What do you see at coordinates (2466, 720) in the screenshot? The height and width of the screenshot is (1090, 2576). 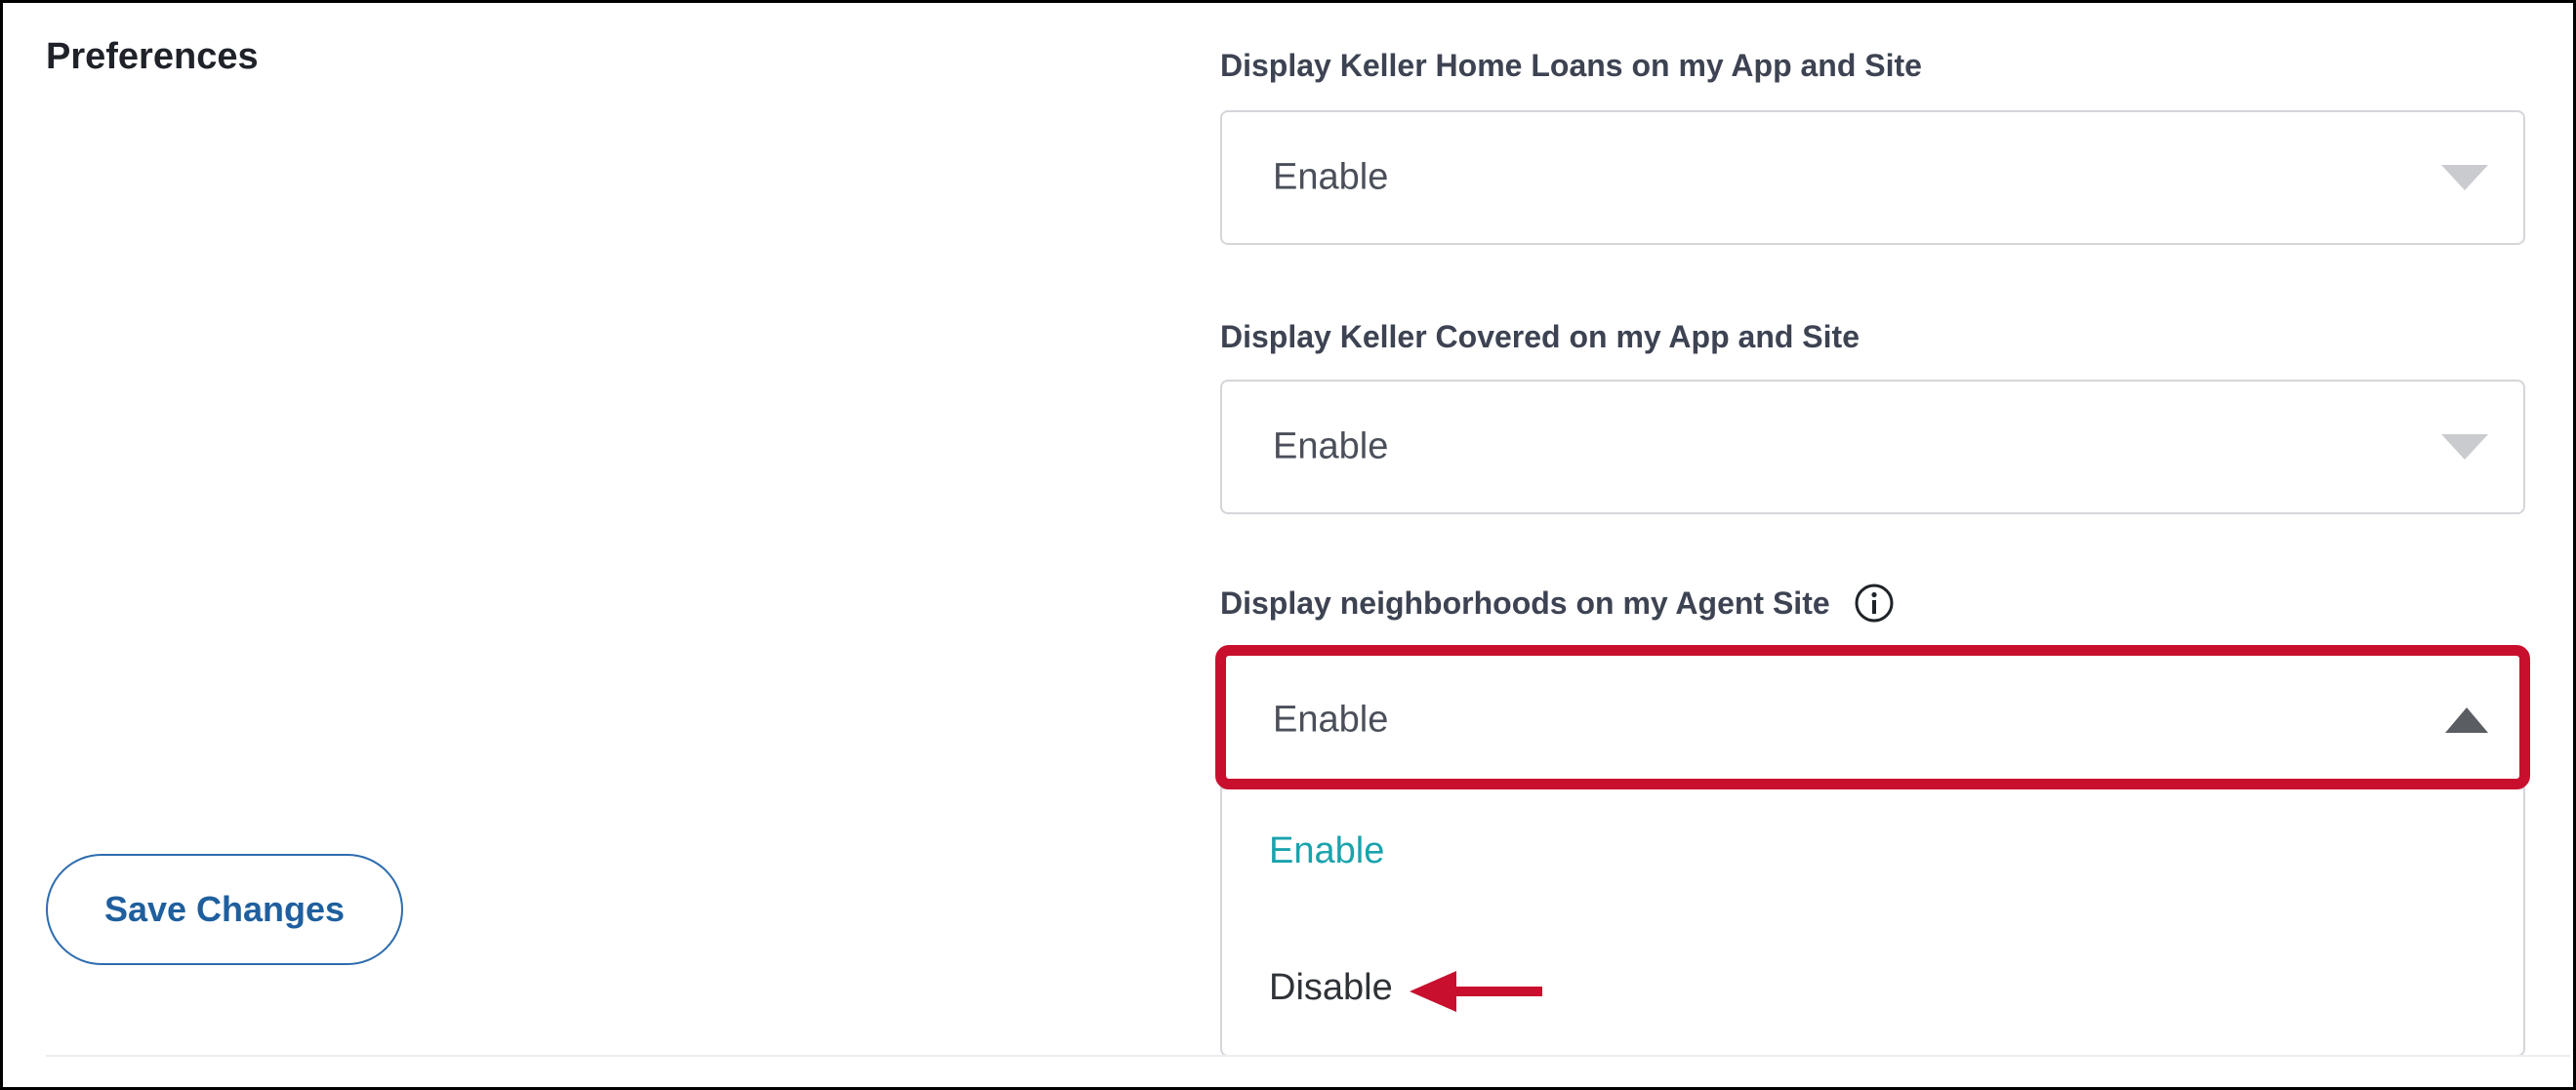 I see `chevron-up-icon` at bounding box center [2466, 720].